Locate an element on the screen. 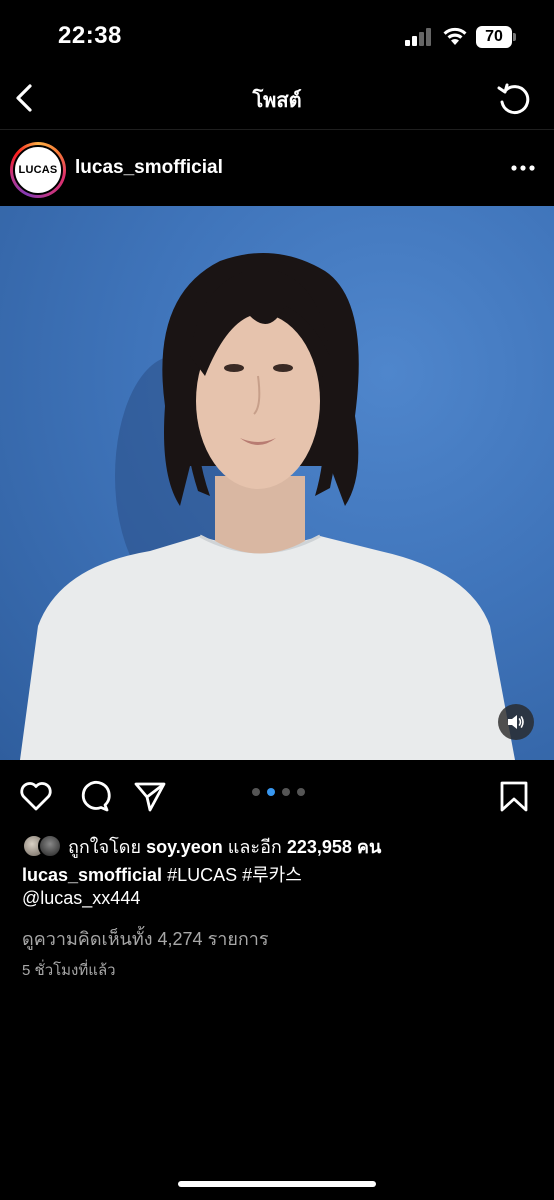 The height and width of the screenshot is (1200, 554). caption-username: lucas_smofficial is located at coordinates (92, 875).